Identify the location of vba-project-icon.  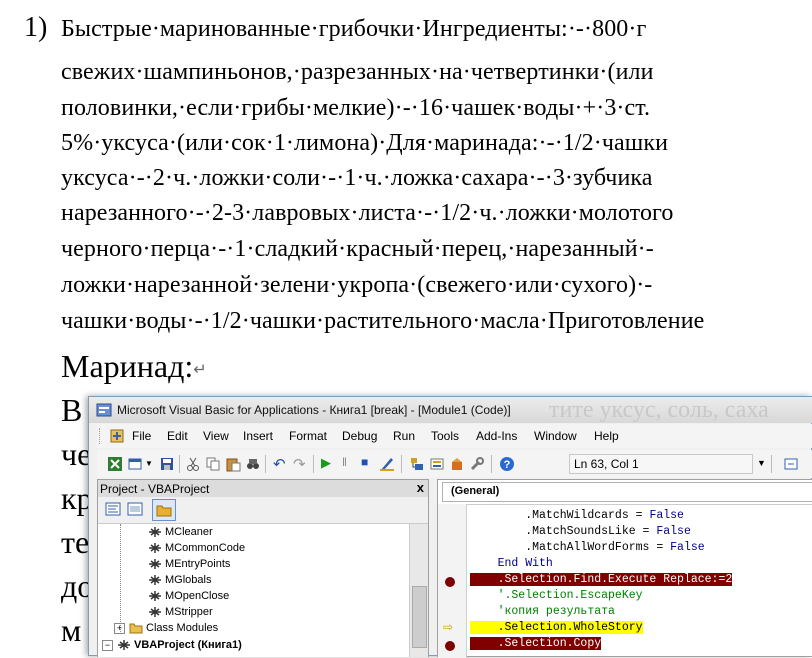
(124, 645).